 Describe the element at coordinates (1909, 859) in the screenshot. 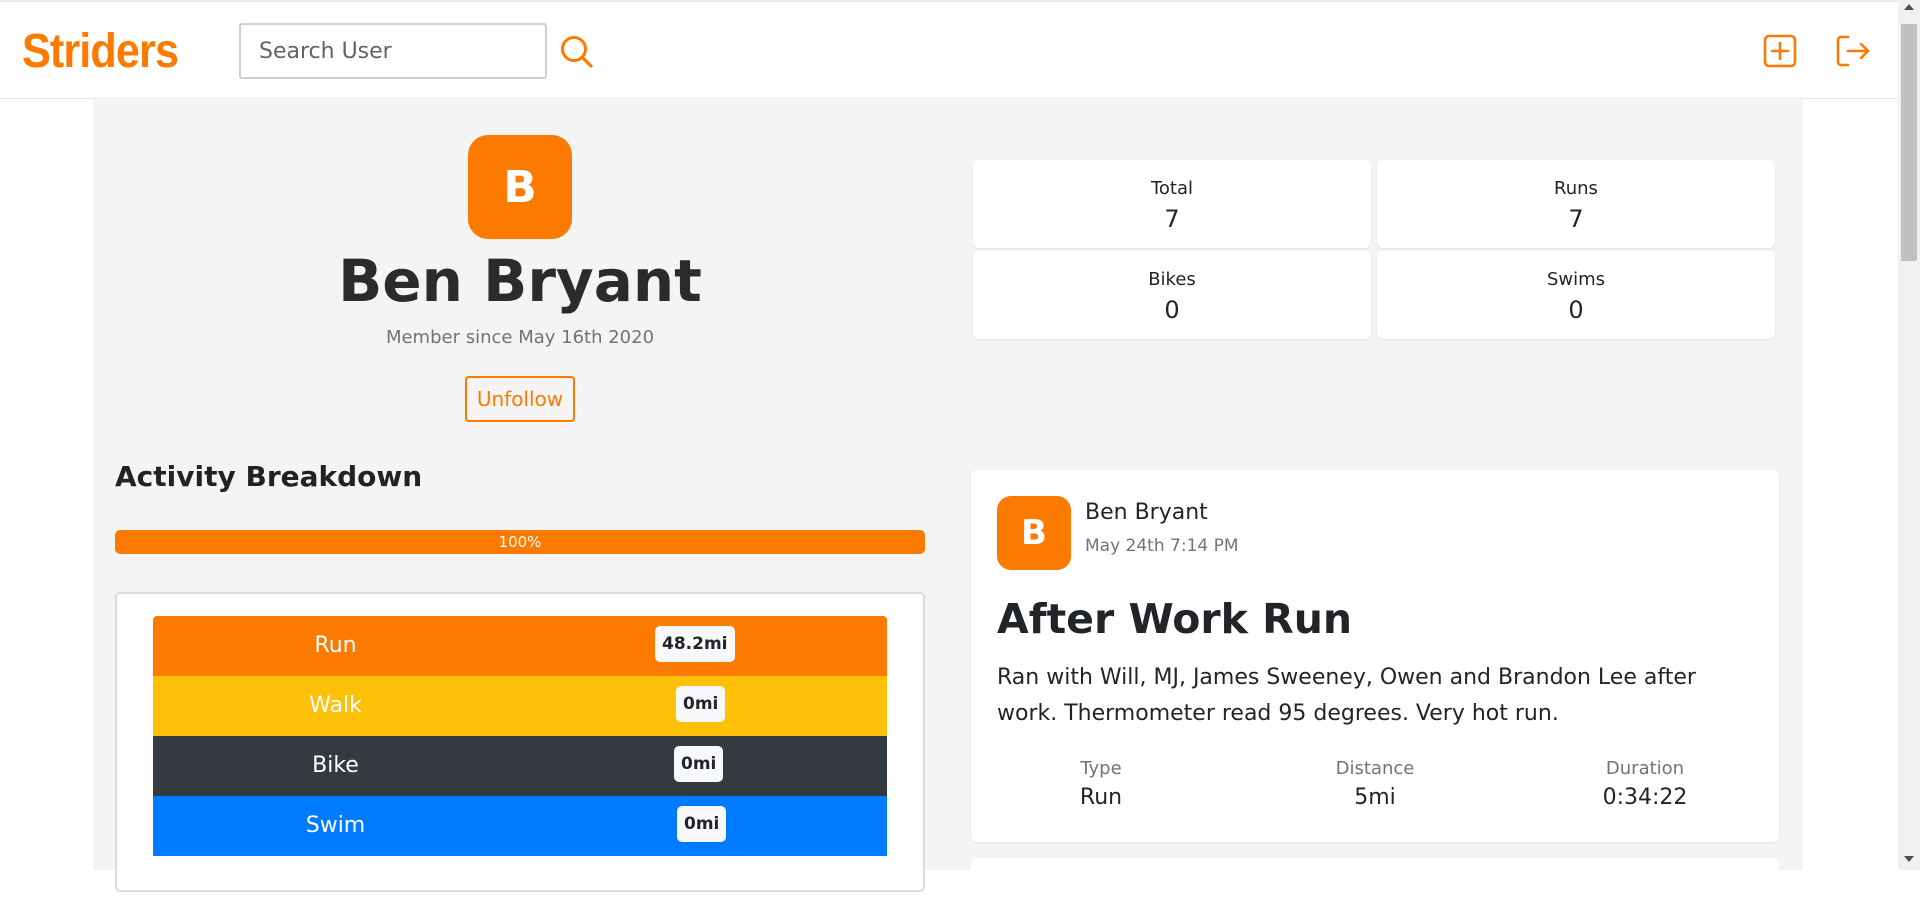

I see `scroll-down-arrow-icon` at that location.